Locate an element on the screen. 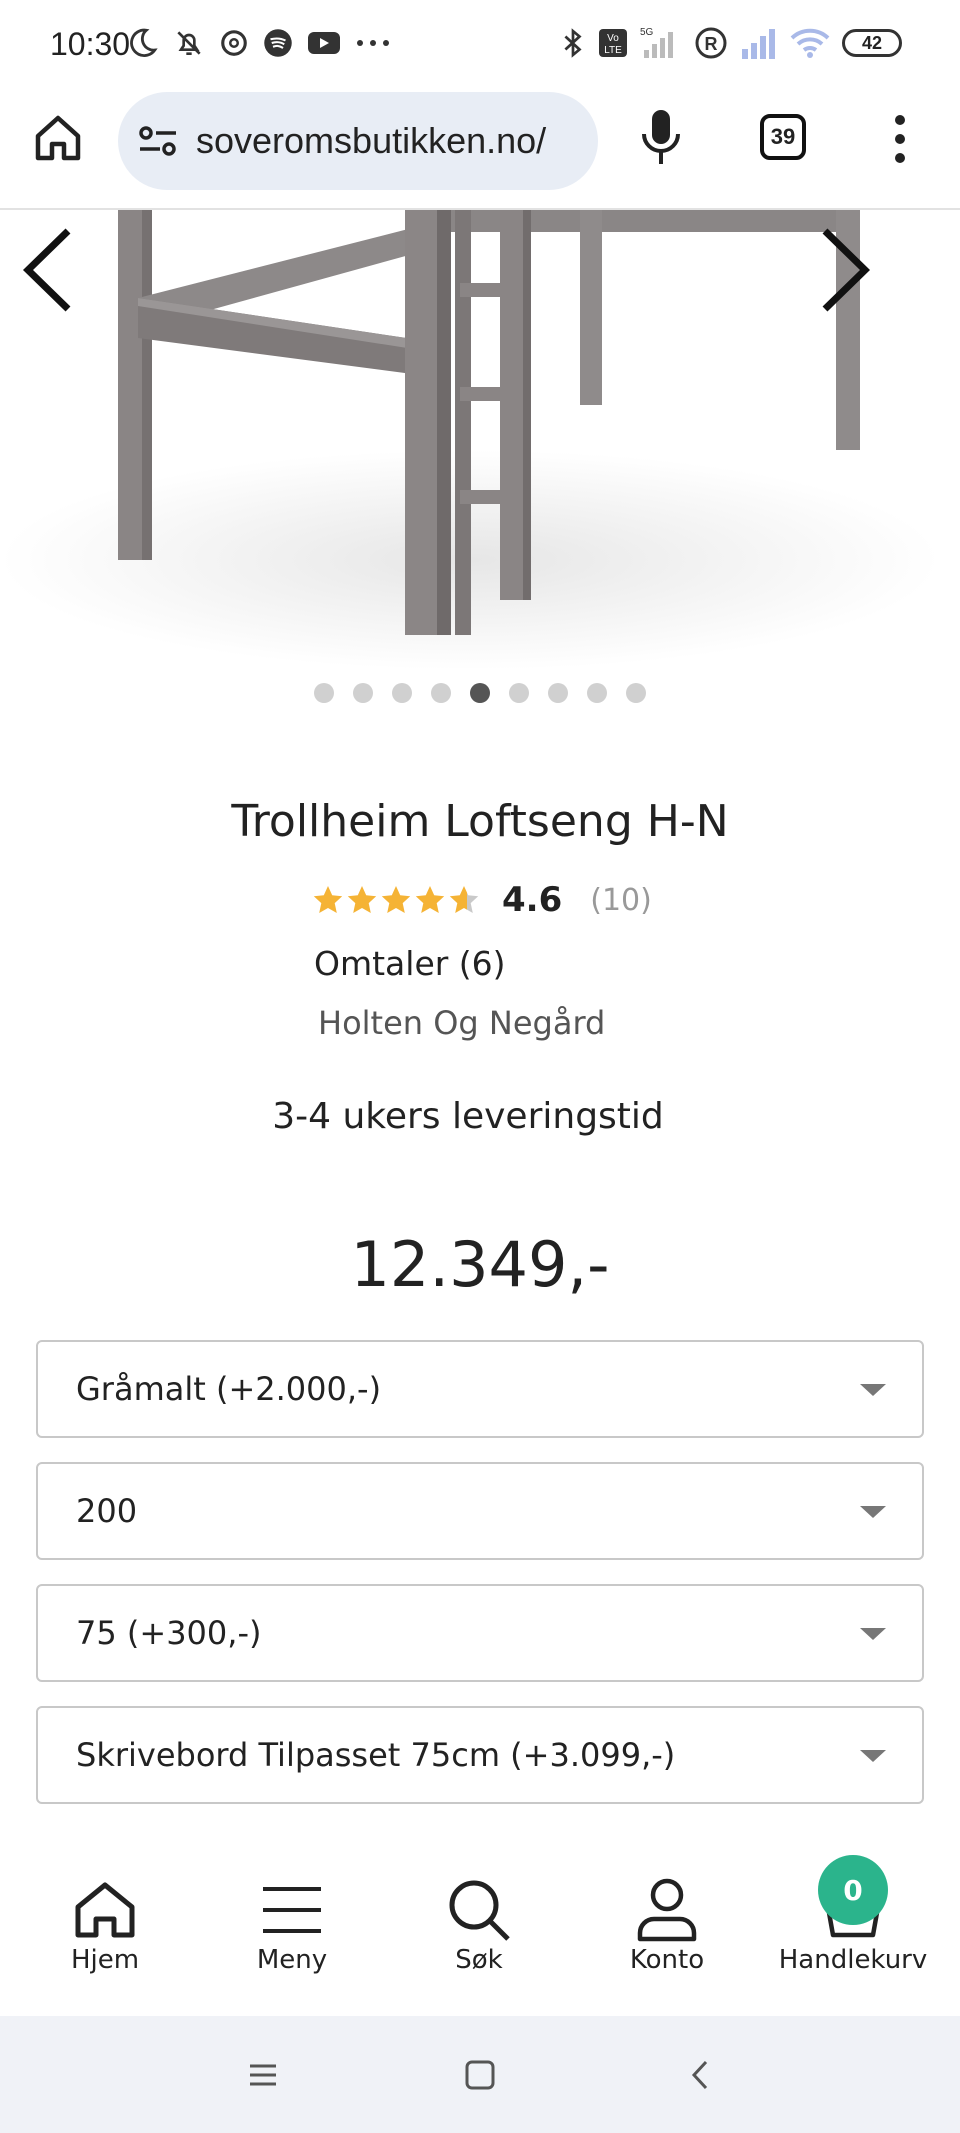 The height and width of the screenshot is (2133, 960). mic-icon is located at coordinates (661, 138).